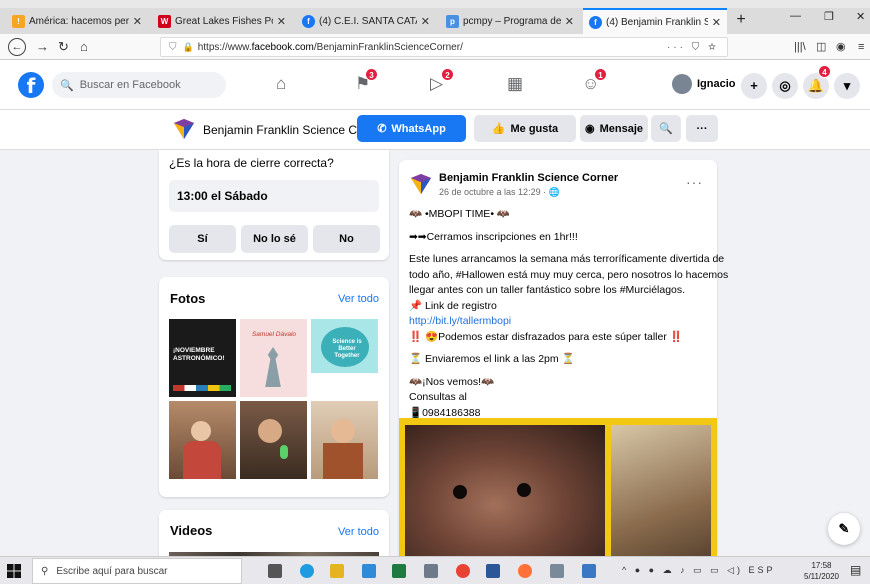  Describe the element at coordinates (42, 47) in the screenshot. I see `forward-icon: →` at that location.